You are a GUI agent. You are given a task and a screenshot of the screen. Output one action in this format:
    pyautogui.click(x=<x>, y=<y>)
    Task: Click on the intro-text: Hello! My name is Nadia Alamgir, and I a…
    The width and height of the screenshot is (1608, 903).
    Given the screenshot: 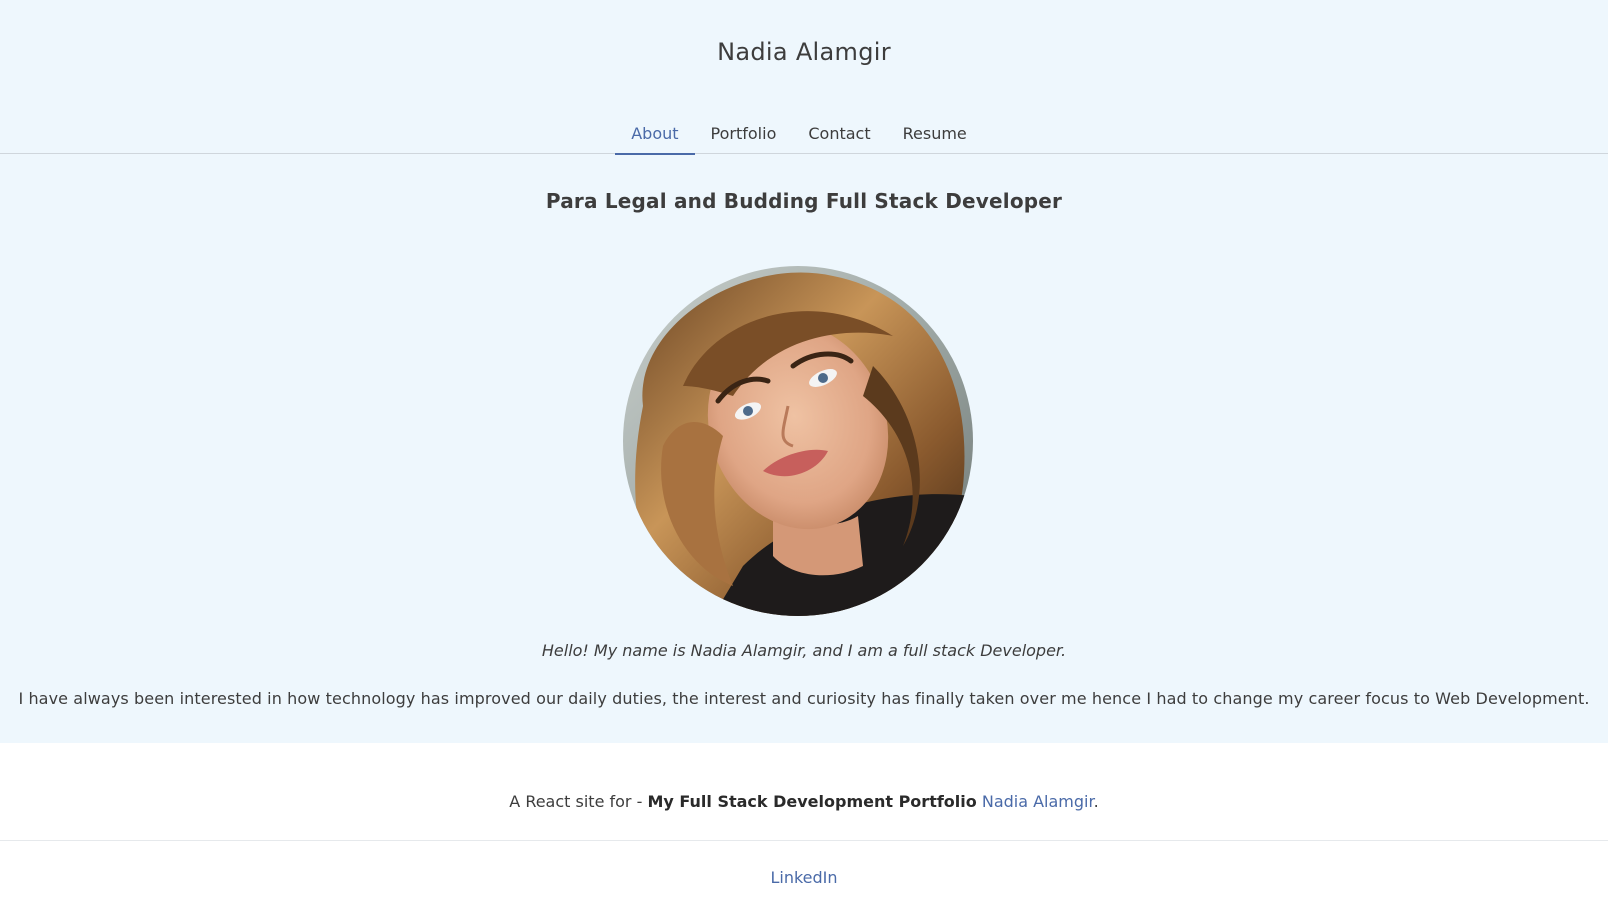 What is the action you would take?
    pyautogui.click(x=804, y=650)
    